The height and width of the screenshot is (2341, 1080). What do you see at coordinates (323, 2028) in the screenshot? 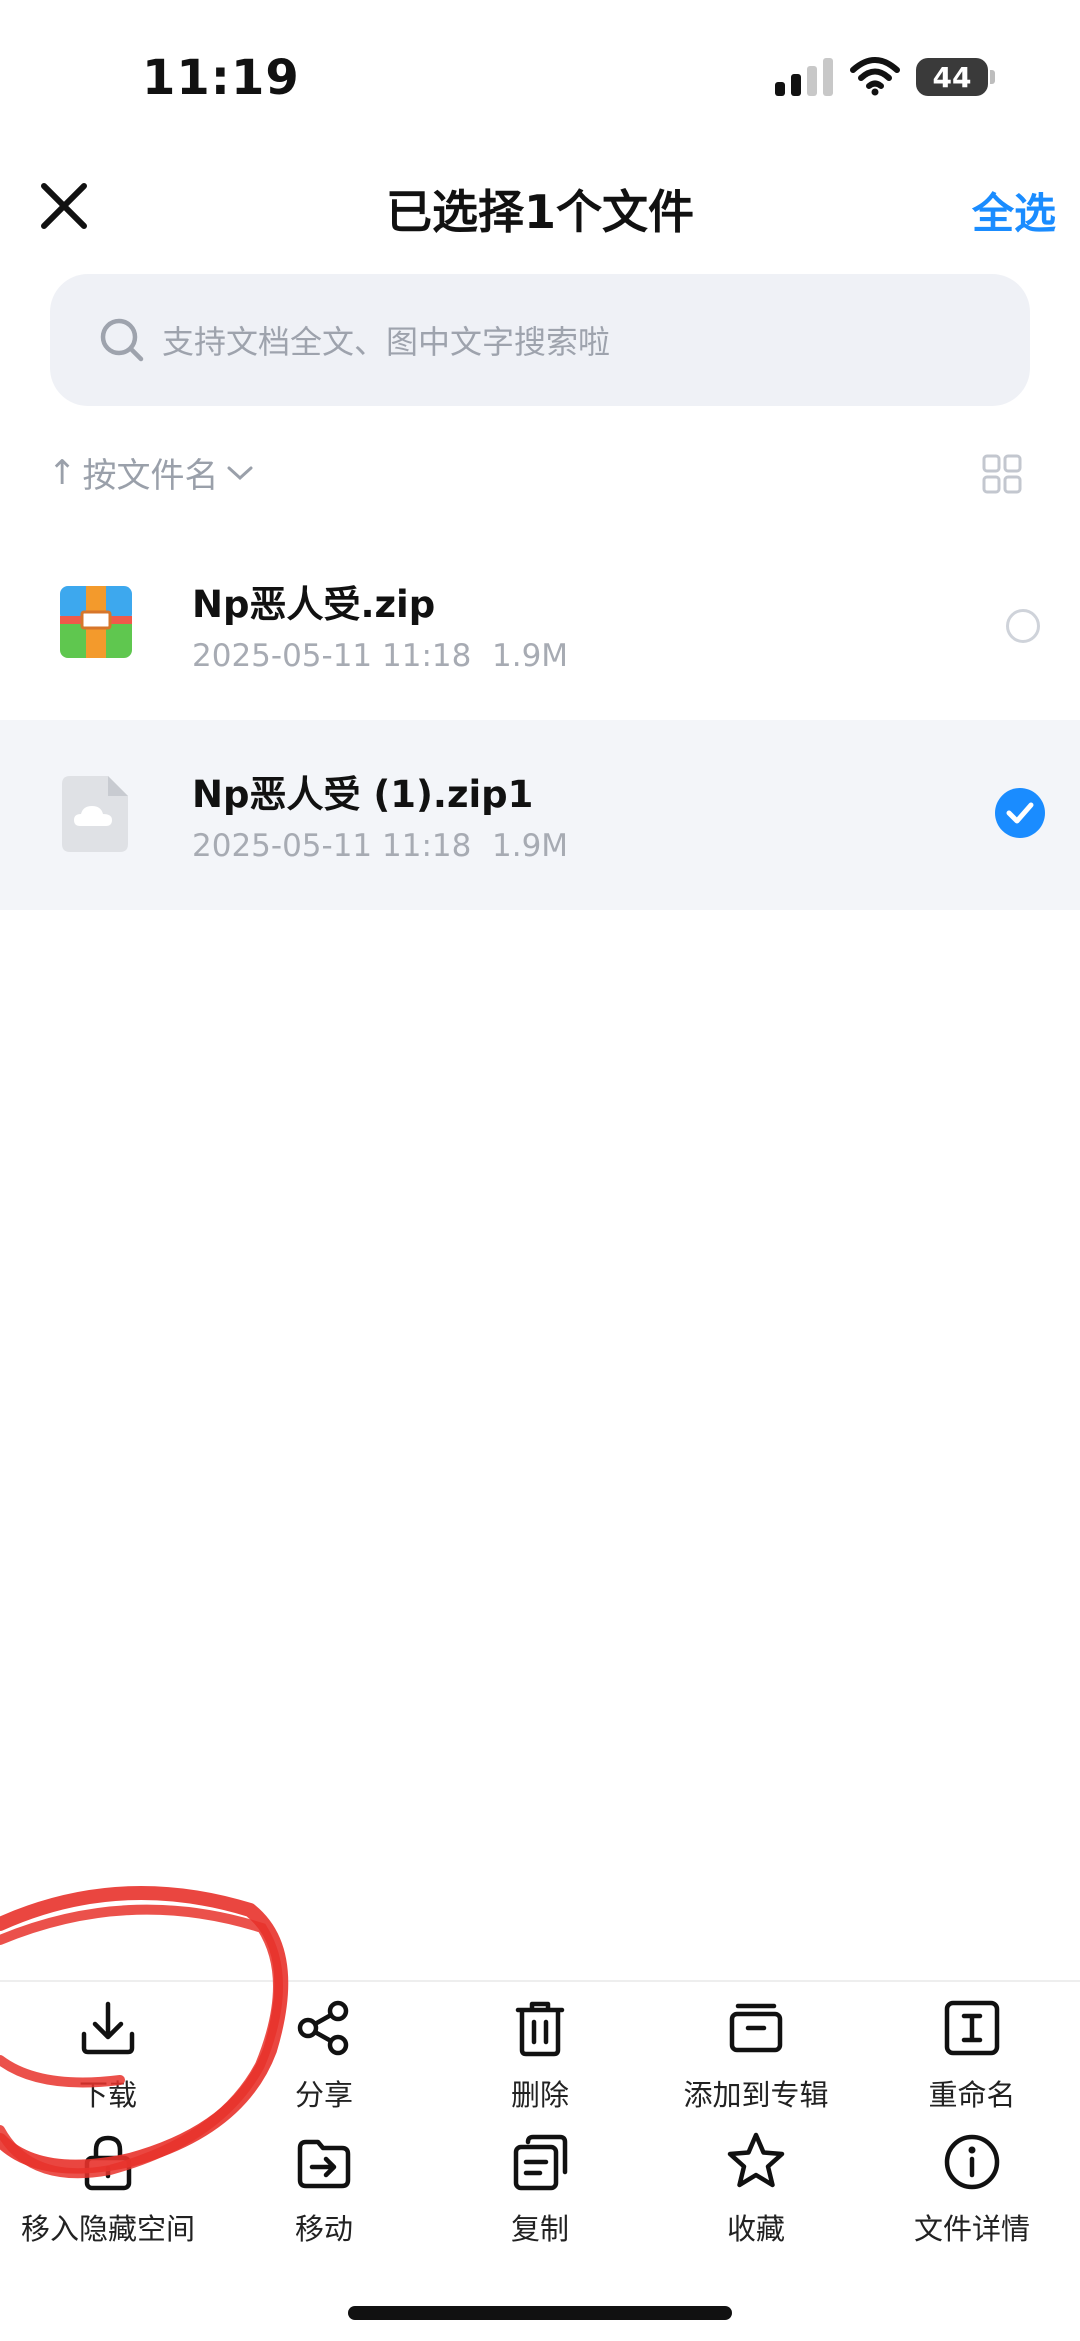
I see `share-icon` at bounding box center [323, 2028].